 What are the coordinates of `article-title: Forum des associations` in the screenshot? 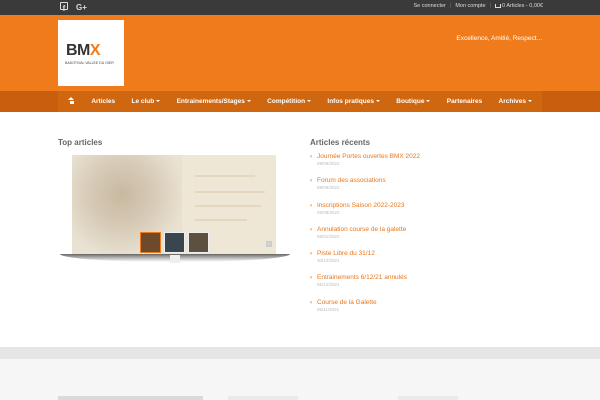 It's located at (433, 181).